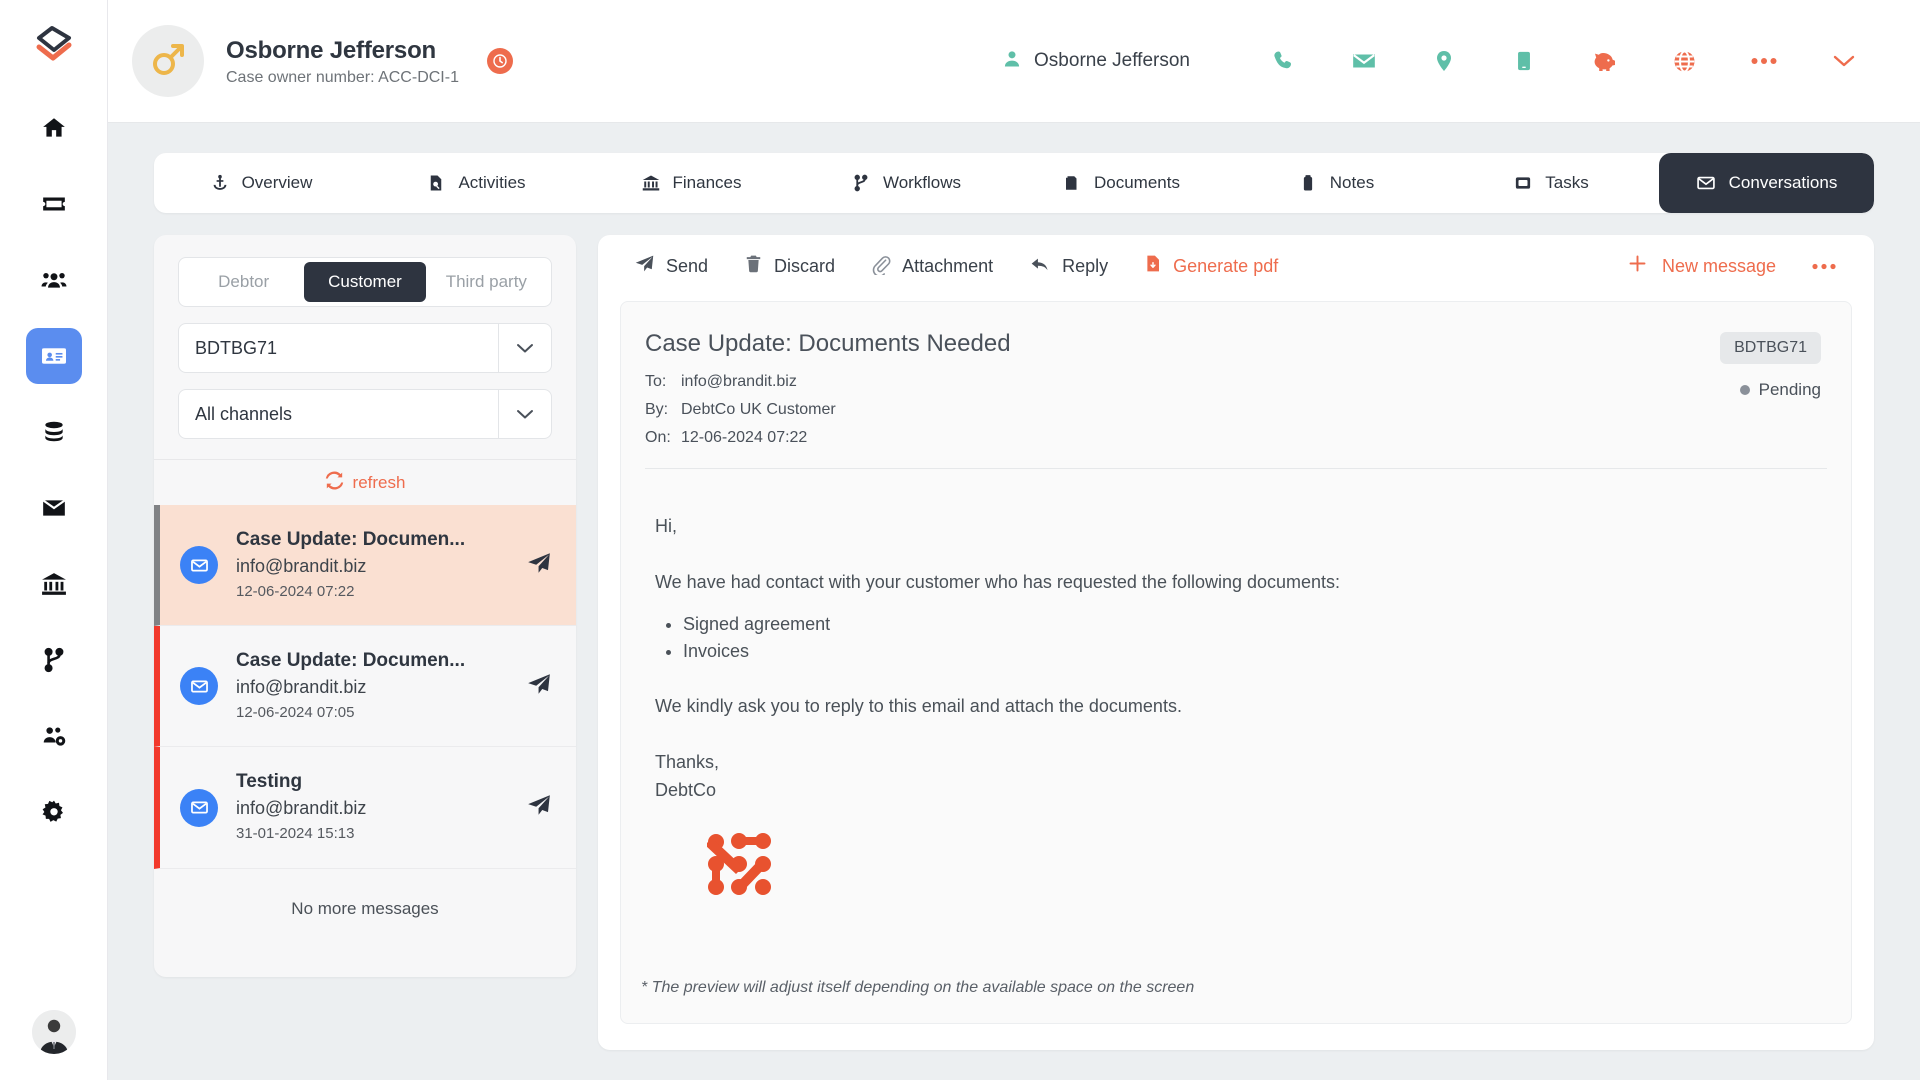 The height and width of the screenshot is (1080, 1920). I want to click on app-logo, so click(54, 46).